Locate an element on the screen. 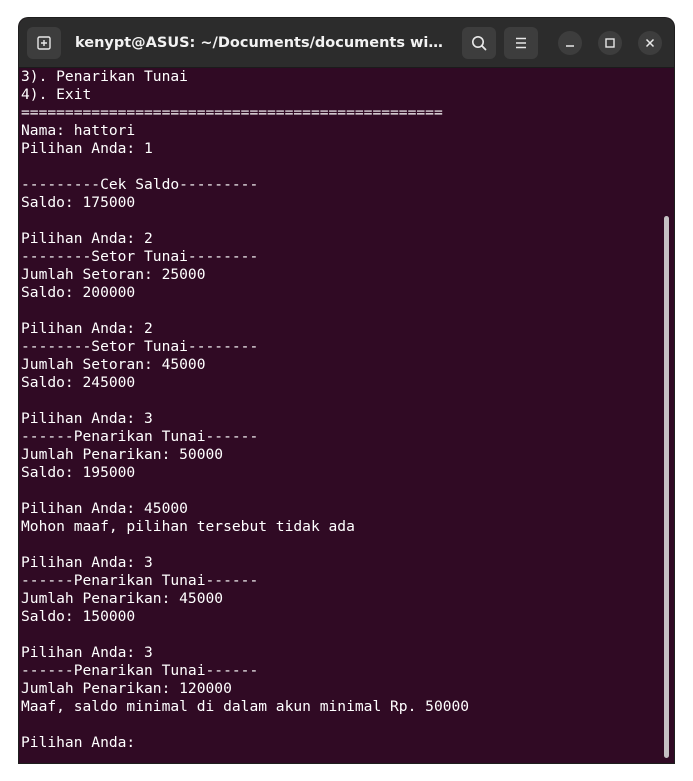 Image resolution: width=693 pixels, height=781 pixels. maximize-button is located at coordinates (610, 43).